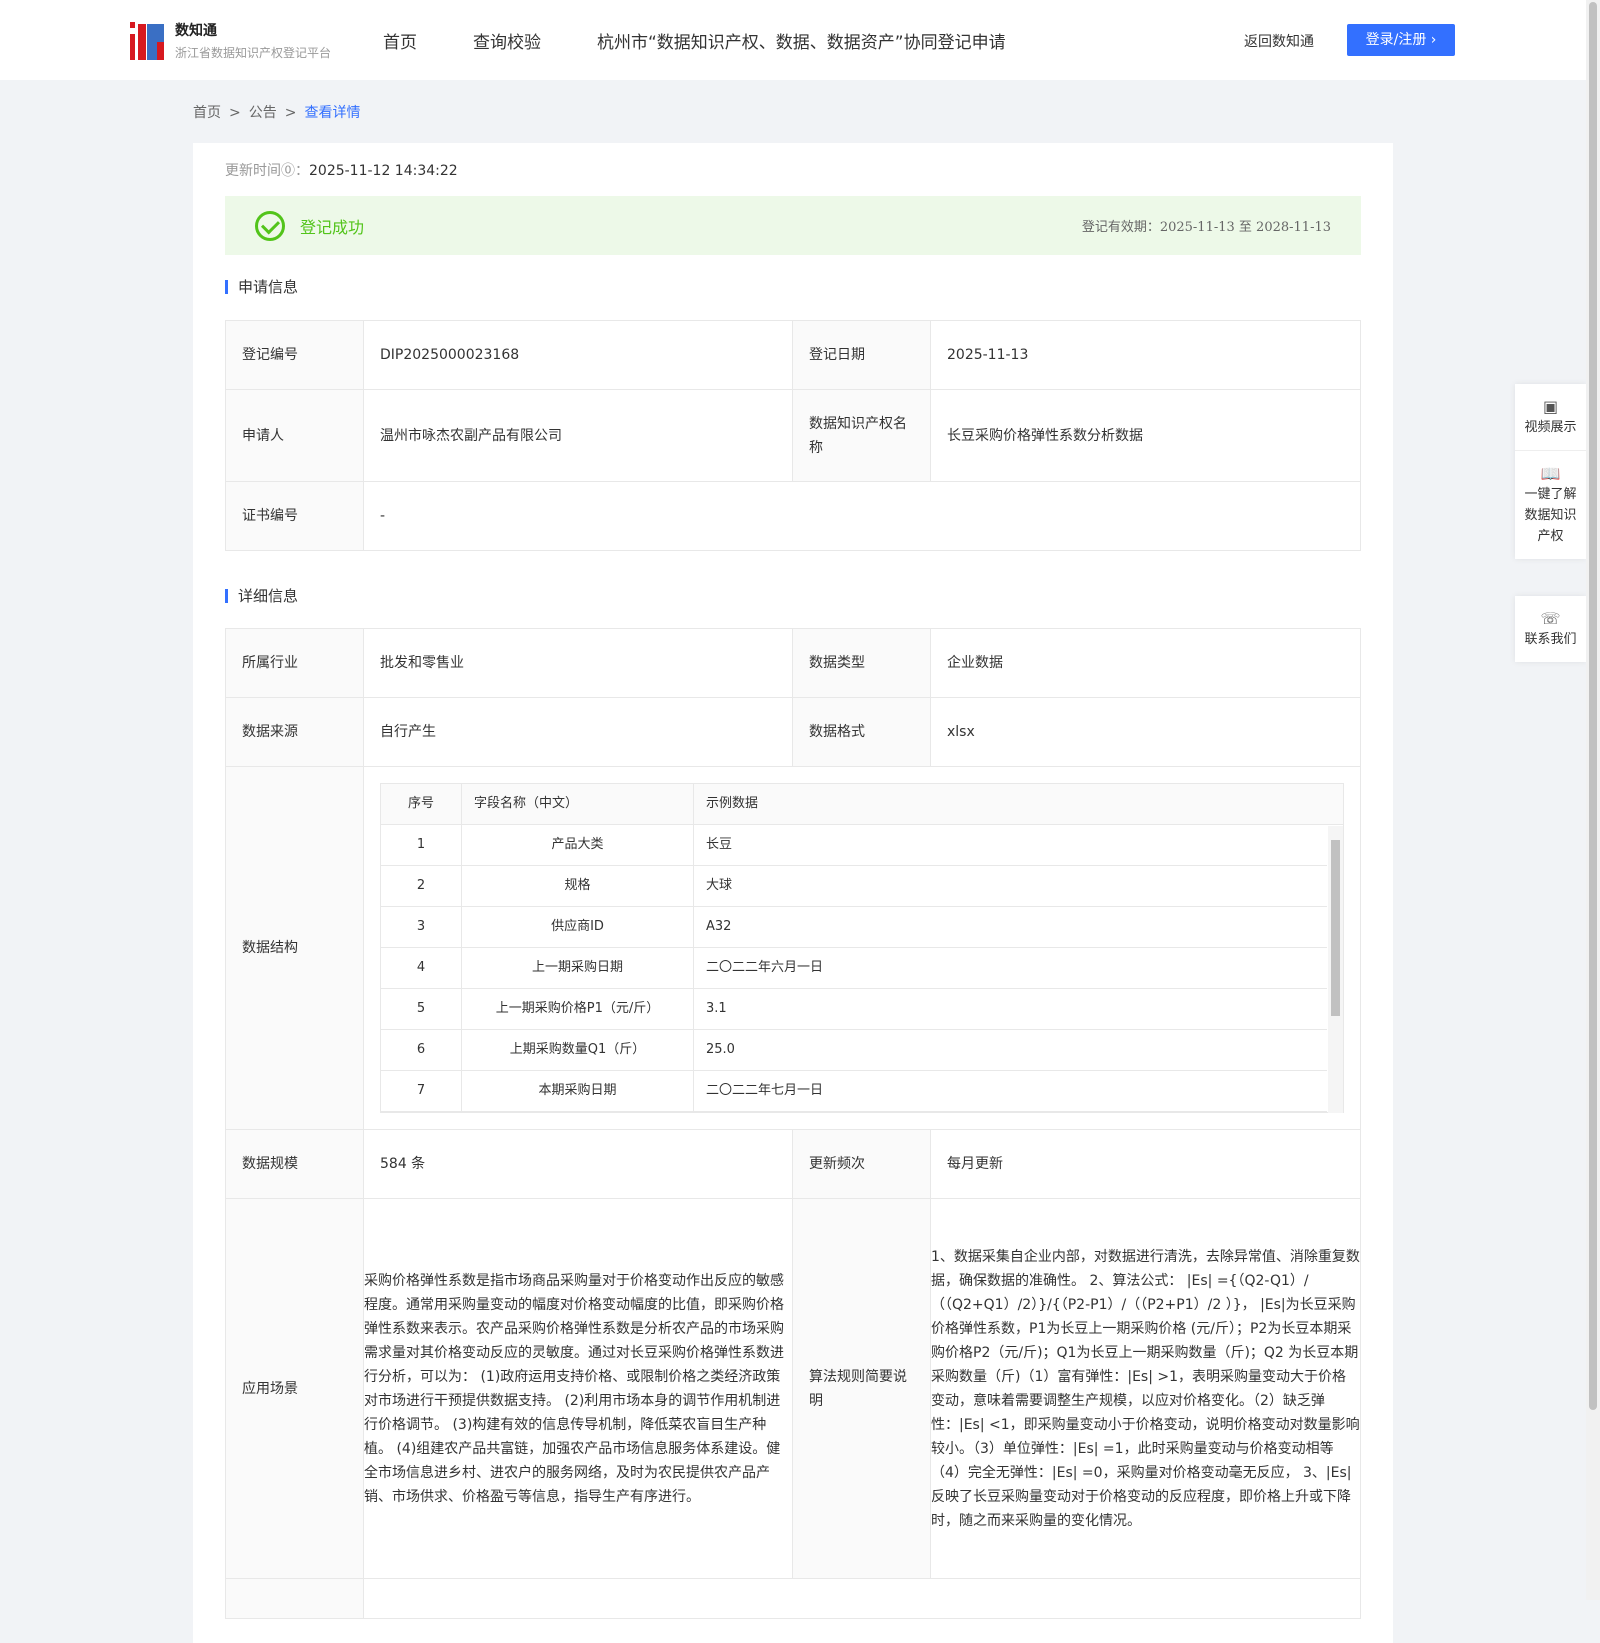  Describe the element at coordinates (1145, 435) in the screenshot. I see `ip-name: 长豆采购价格弹性系数分析数据` at that location.